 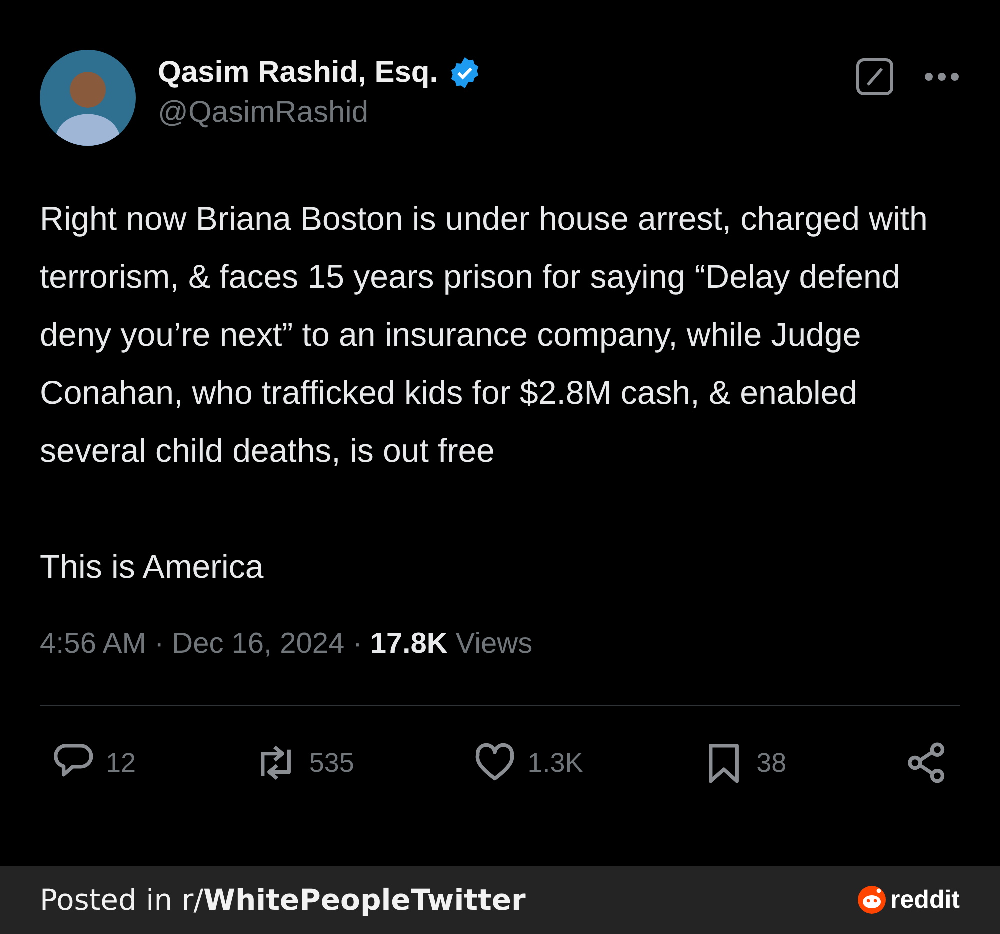 I want to click on timestamp: 4:56 AM · Dec 16, 2024 ·, so click(x=201, y=644).